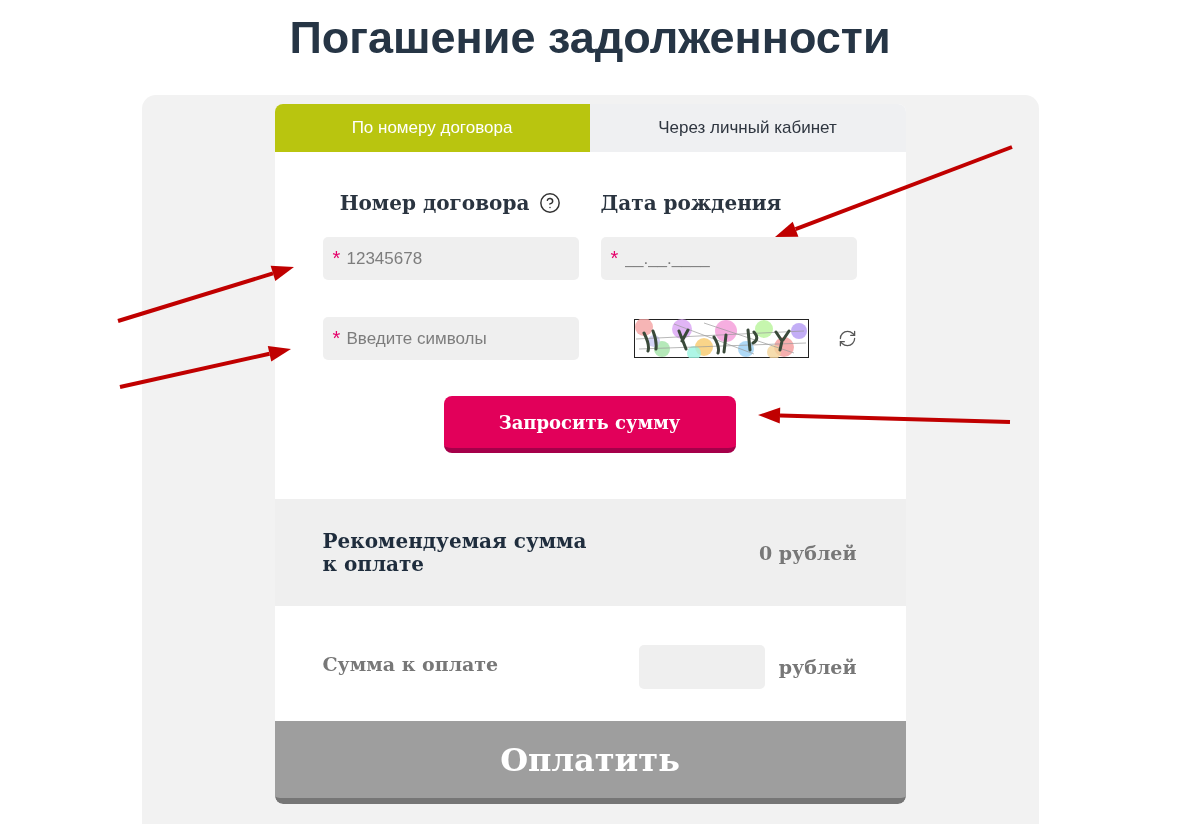 Image resolution: width=1200 pixels, height=824 pixels. I want to click on tab: Через личный кабинет, so click(747, 128).